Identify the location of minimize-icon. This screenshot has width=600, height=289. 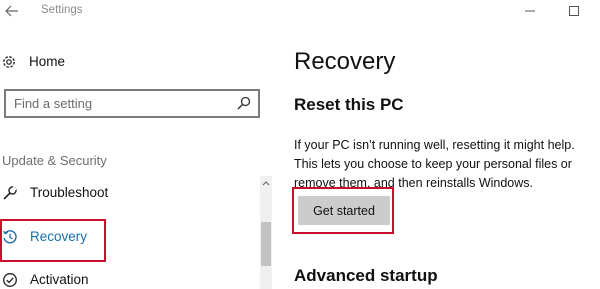
(530, 11).